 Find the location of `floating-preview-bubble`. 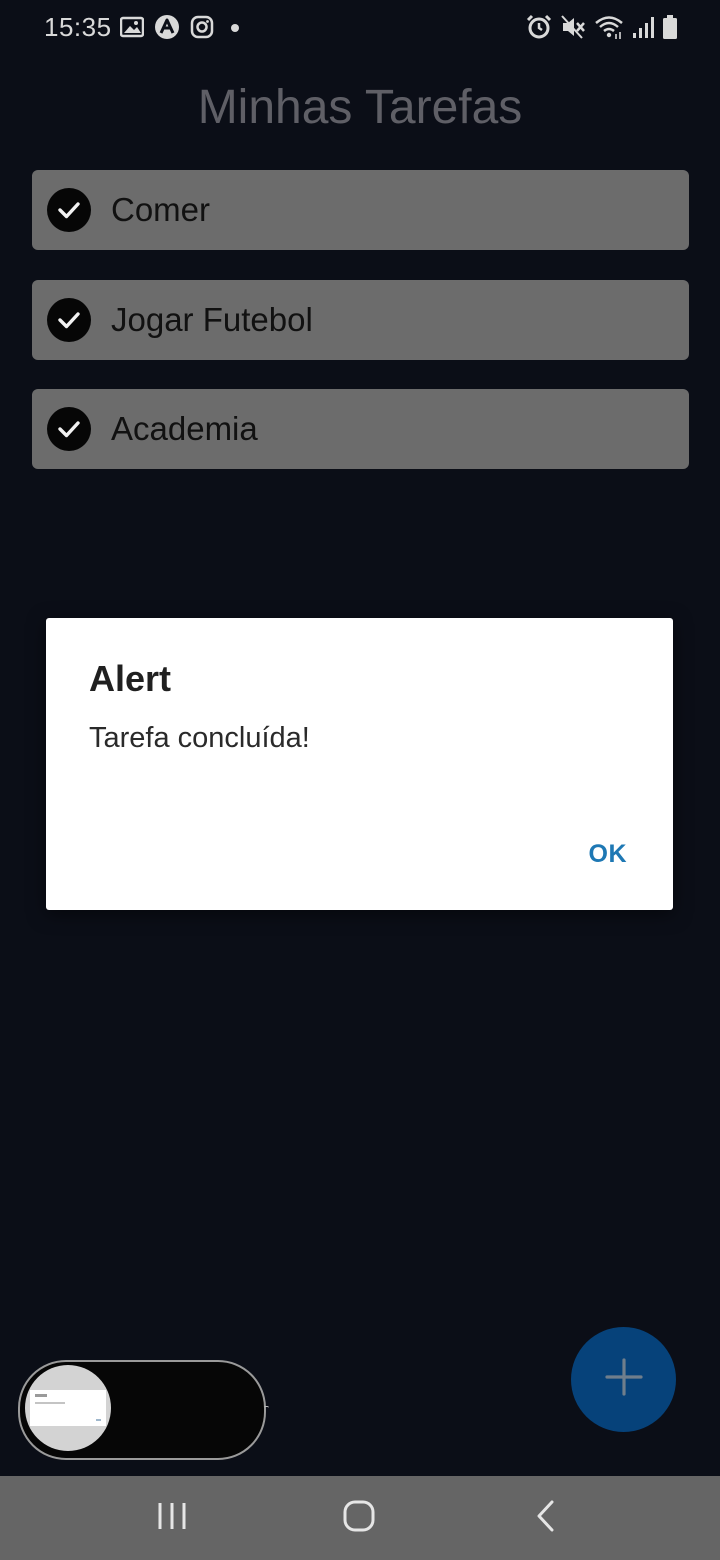

floating-preview-bubble is located at coordinates (142, 1410).